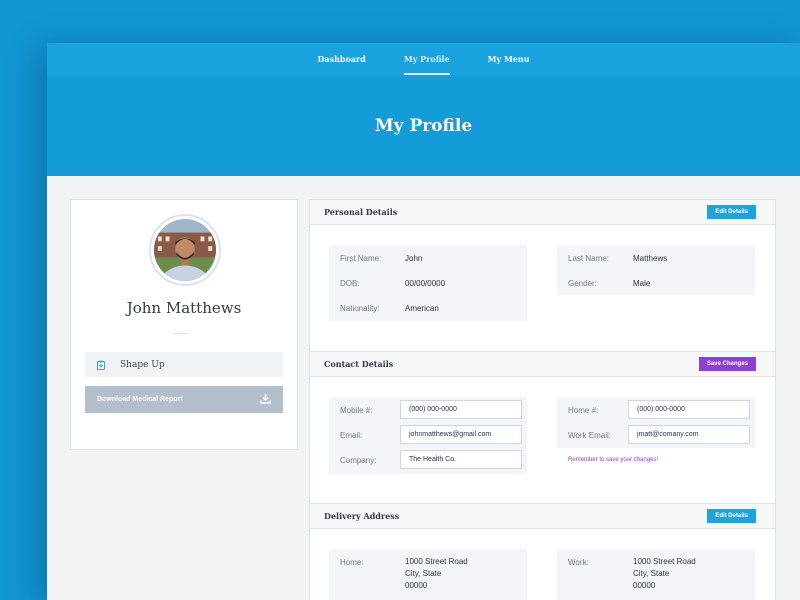  What do you see at coordinates (642, 283) in the screenshot?
I see `gender-value: Male` at bounding box center [642, 283].